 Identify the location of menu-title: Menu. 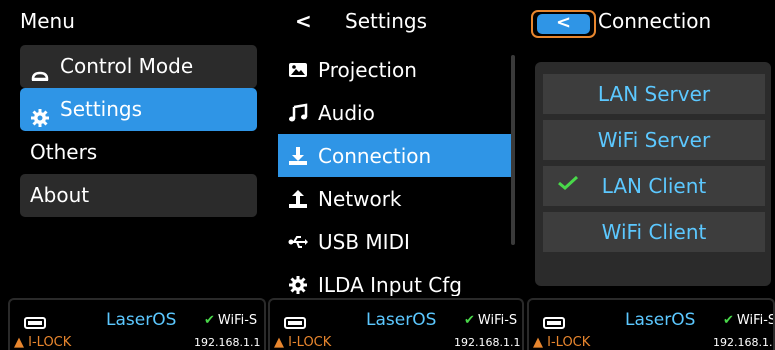
(47, 21).